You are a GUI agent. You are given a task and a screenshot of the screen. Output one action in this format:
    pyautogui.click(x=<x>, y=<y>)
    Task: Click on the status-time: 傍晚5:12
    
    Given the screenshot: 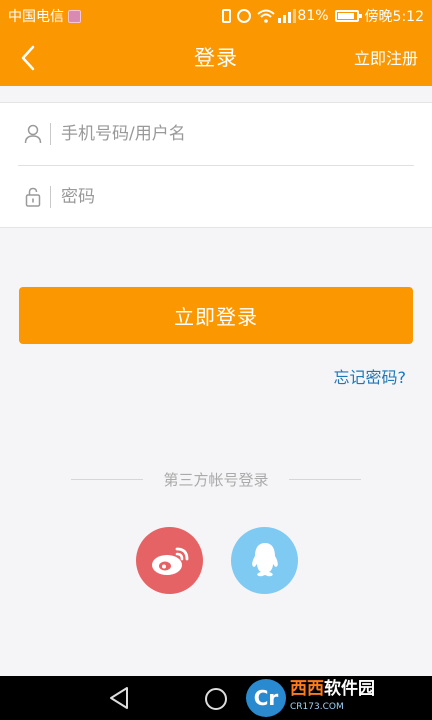 What is the action you would take?
    pyautogui.click(x=394, y=17)
    